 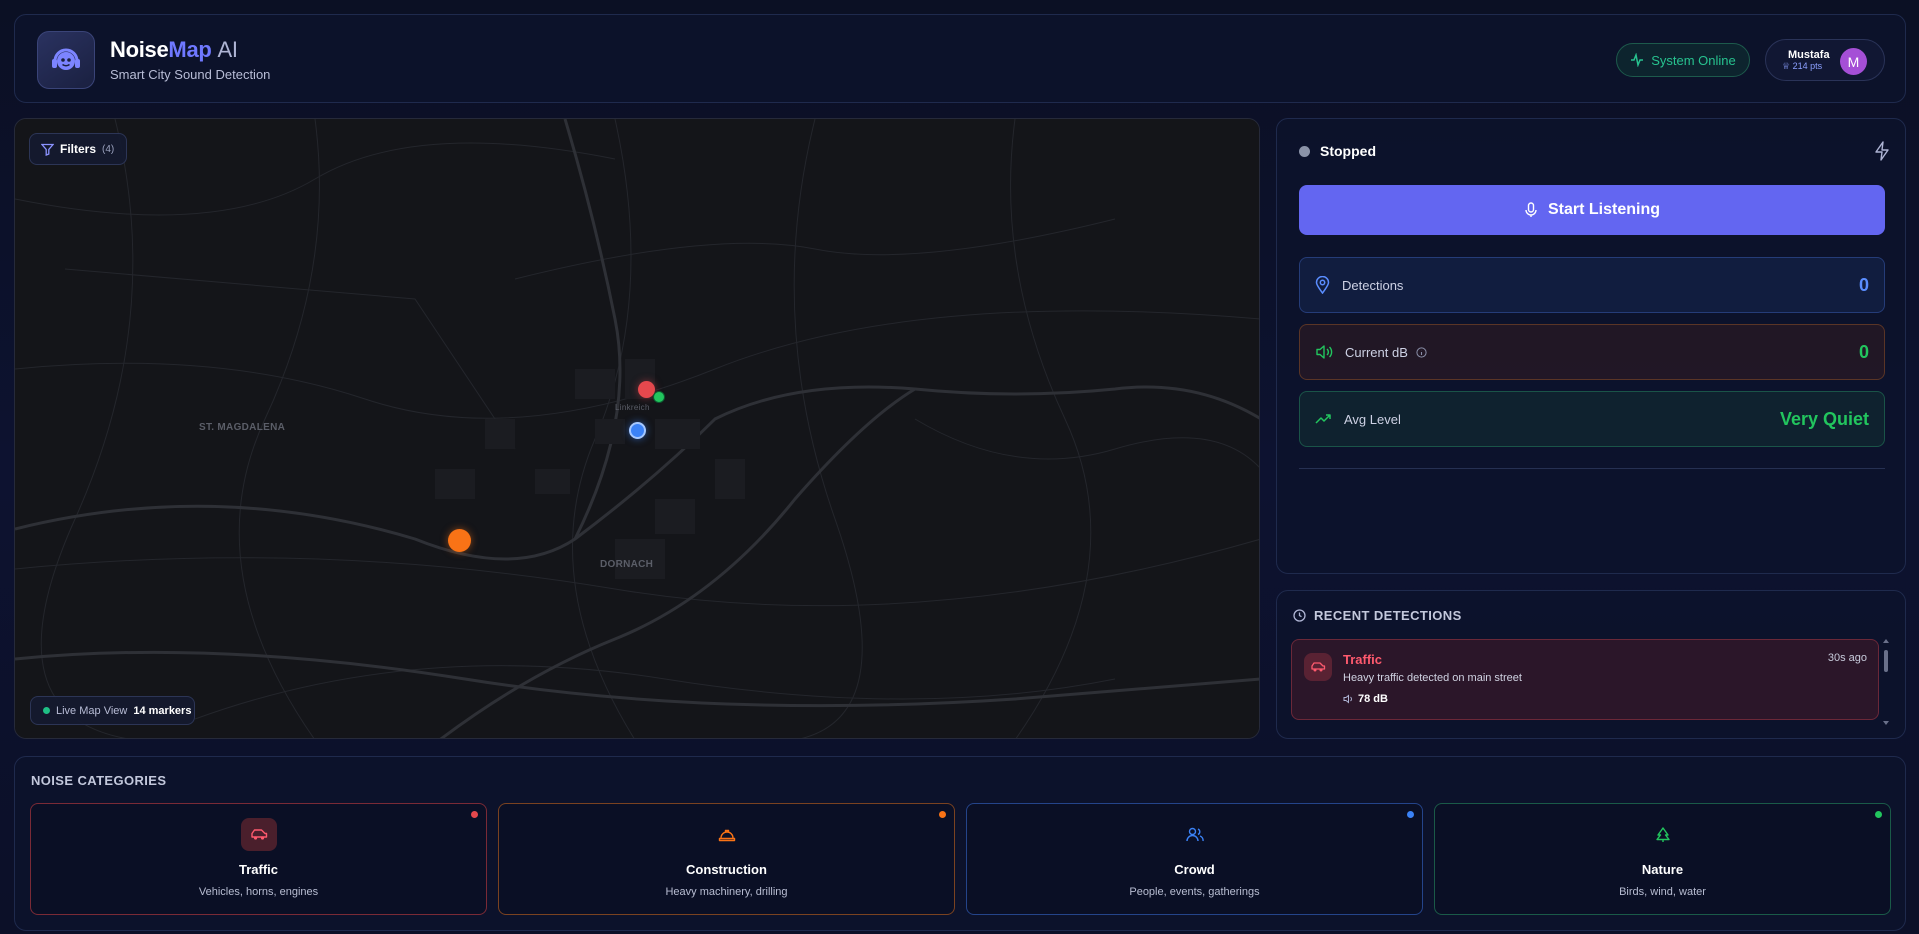 What do you see at coordinates (1323, 419) in the screenshot?
I see `trending-up-icon` at bounding box center [1323, 419].